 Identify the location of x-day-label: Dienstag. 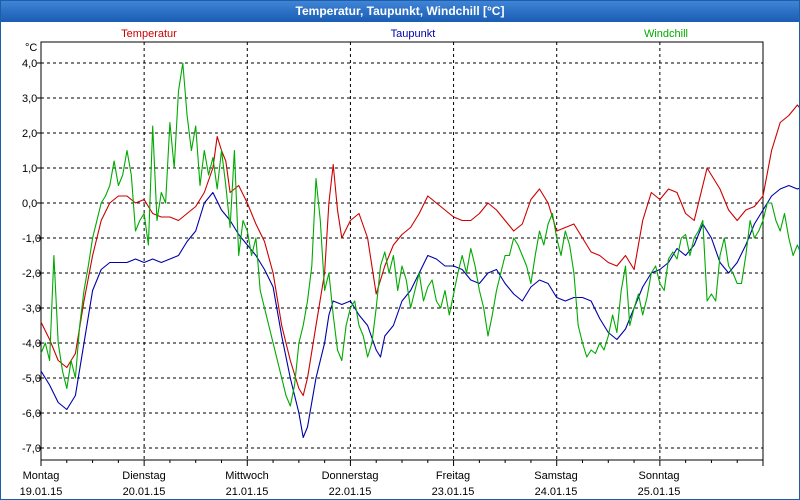
(143, 476).